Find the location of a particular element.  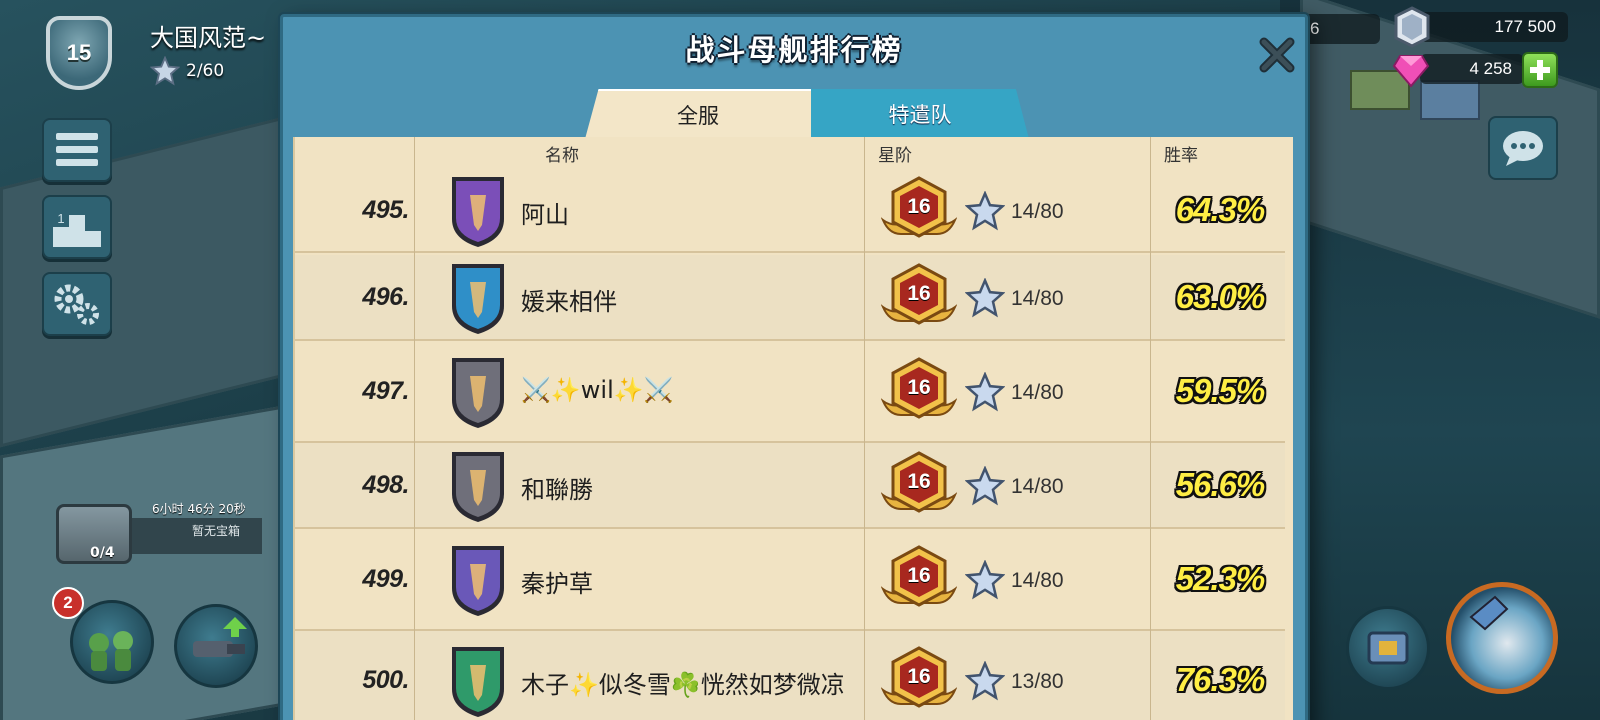

chest-timer: 6小时 46分 20秒 is located at coordinates (199, 509).